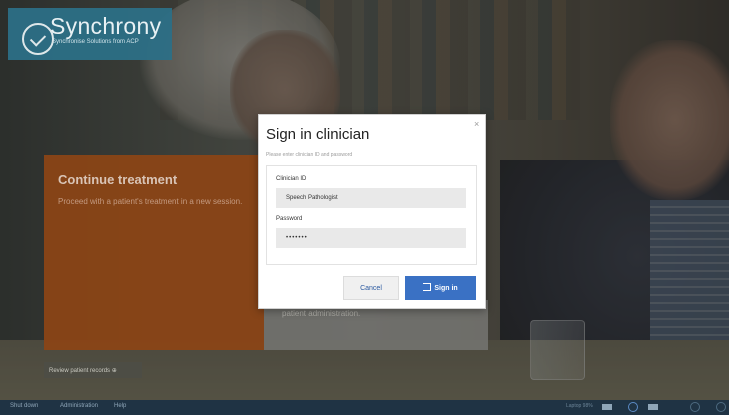 The image size is (729, 415). Describe the element at coordinates (607, 407) in the screenshot. I see `battery-icon` at that location.